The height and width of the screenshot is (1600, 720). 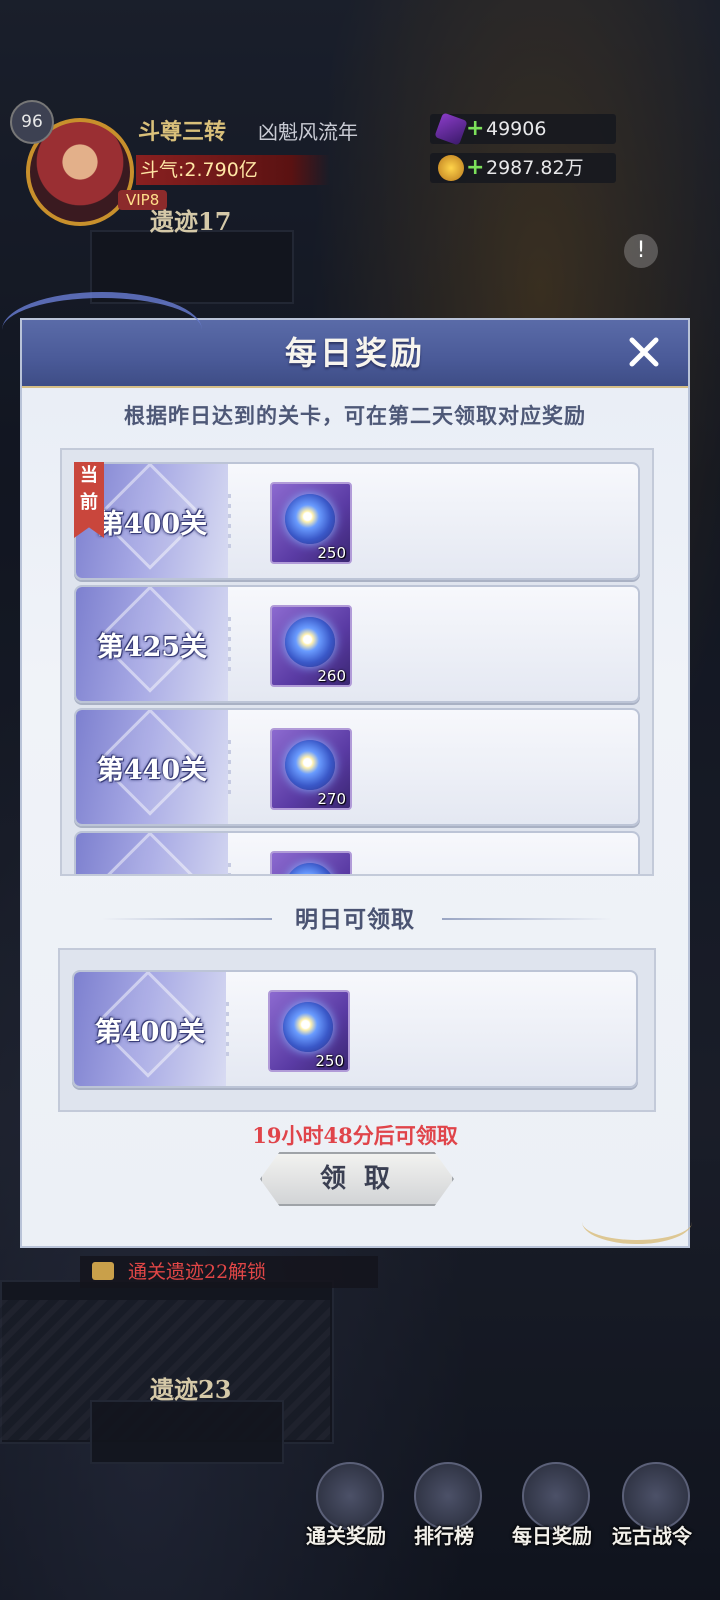 I want to click on claim-button: 领取, so click(x=357, y=1179).